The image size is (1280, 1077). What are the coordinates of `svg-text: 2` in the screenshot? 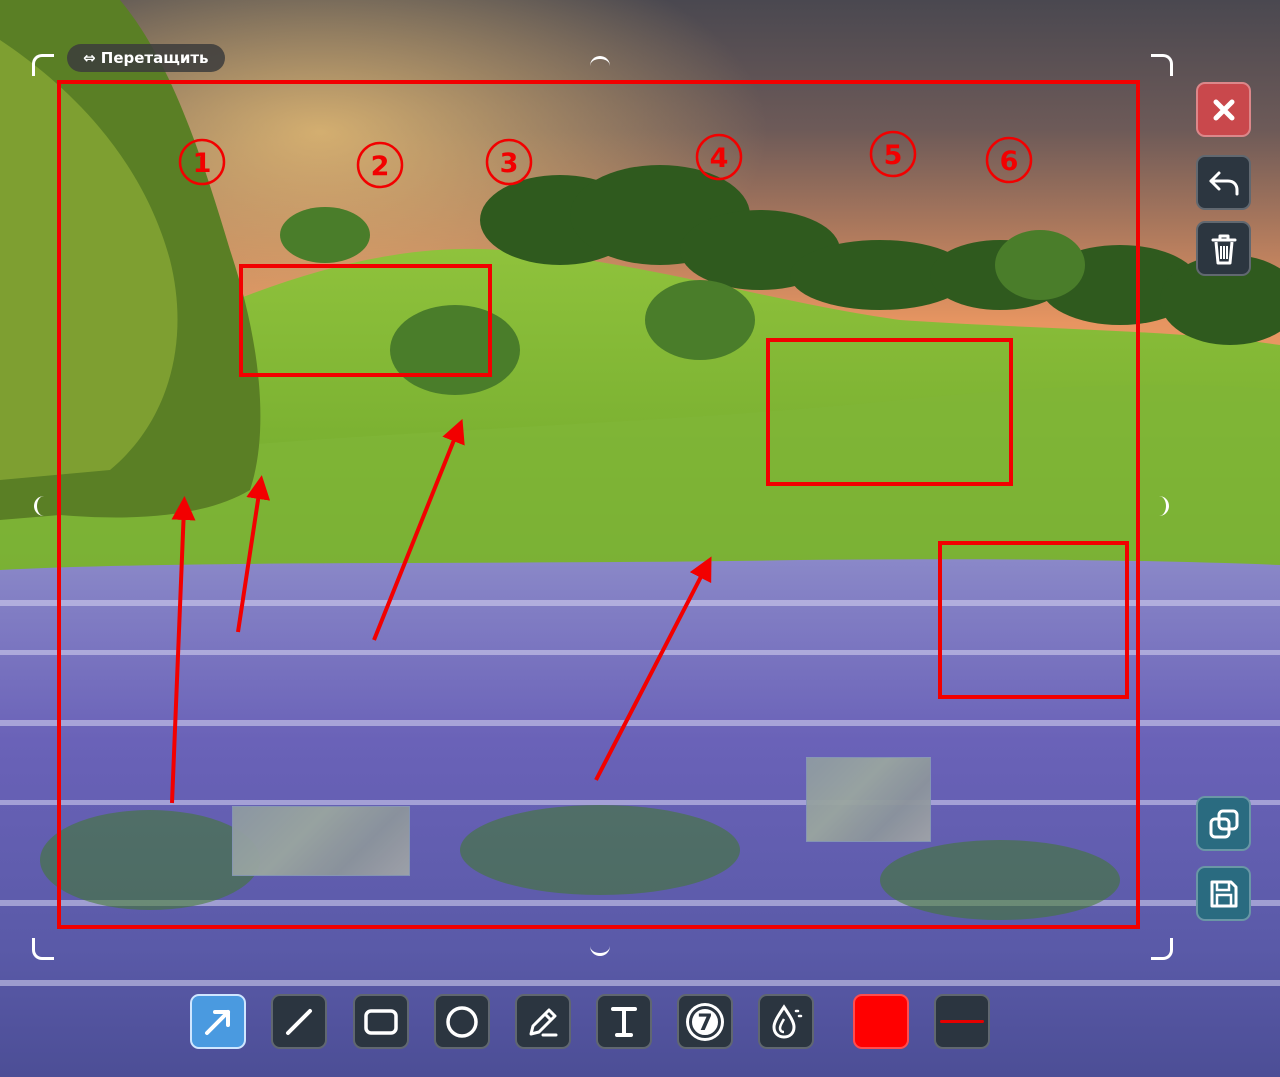 It's located at (380, 166).